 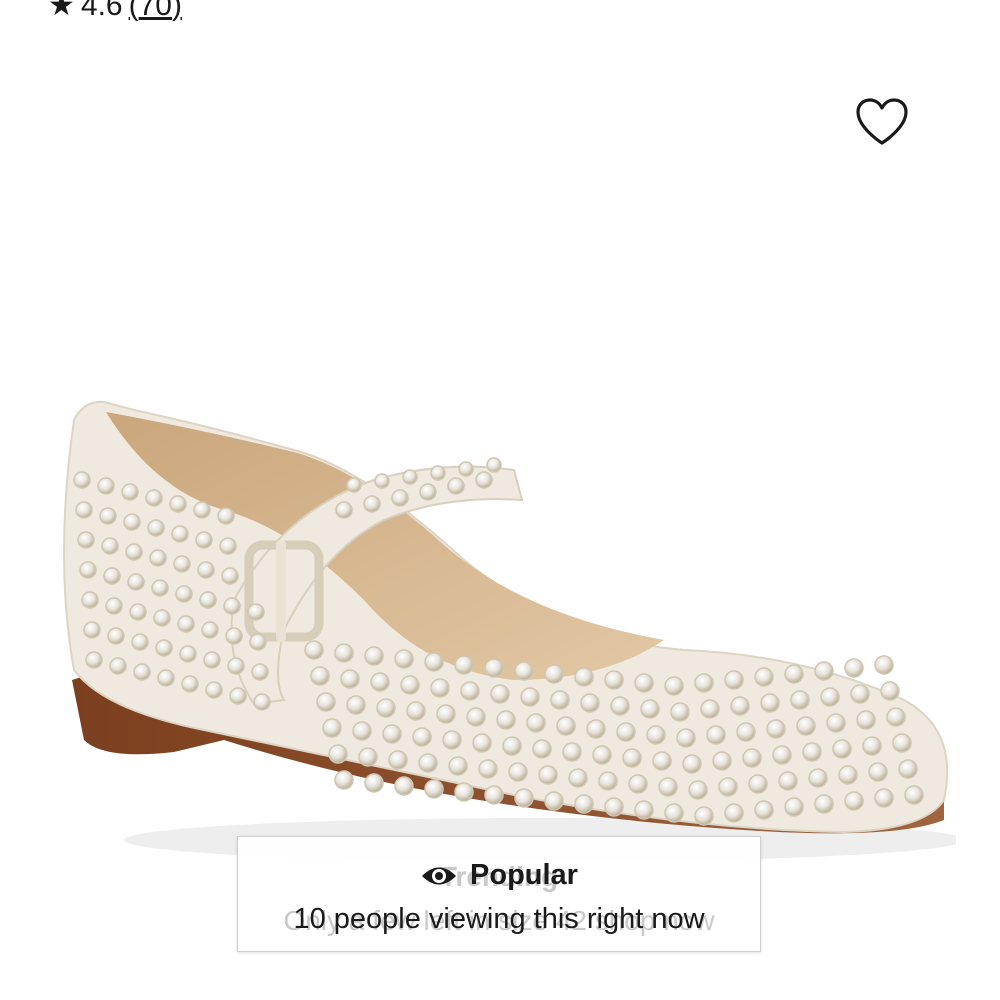 What do you see at coordinates (101, 11) in the screenshot?
I see `rating-value: 4.6` at bounding box center [101, 11].